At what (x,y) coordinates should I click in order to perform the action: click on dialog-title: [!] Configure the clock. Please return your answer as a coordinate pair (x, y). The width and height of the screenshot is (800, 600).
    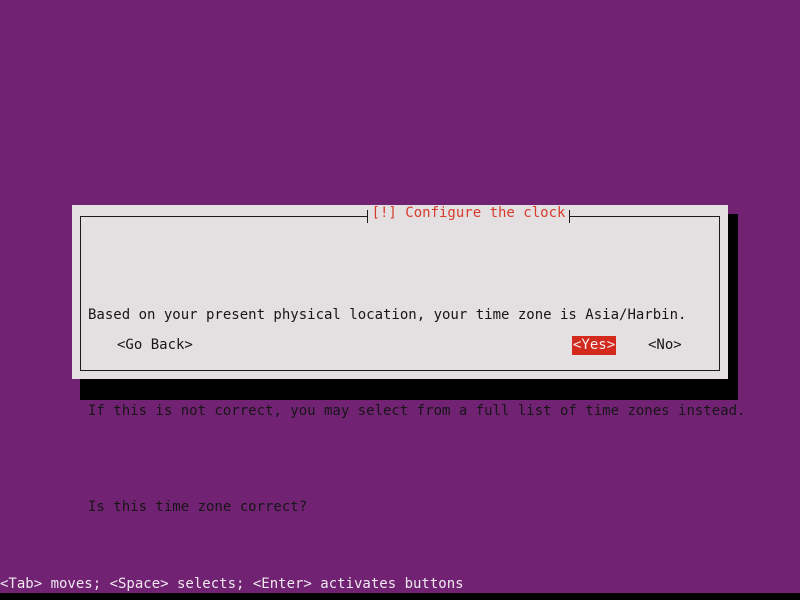
    Looking at the image, I should click on (468, 213).